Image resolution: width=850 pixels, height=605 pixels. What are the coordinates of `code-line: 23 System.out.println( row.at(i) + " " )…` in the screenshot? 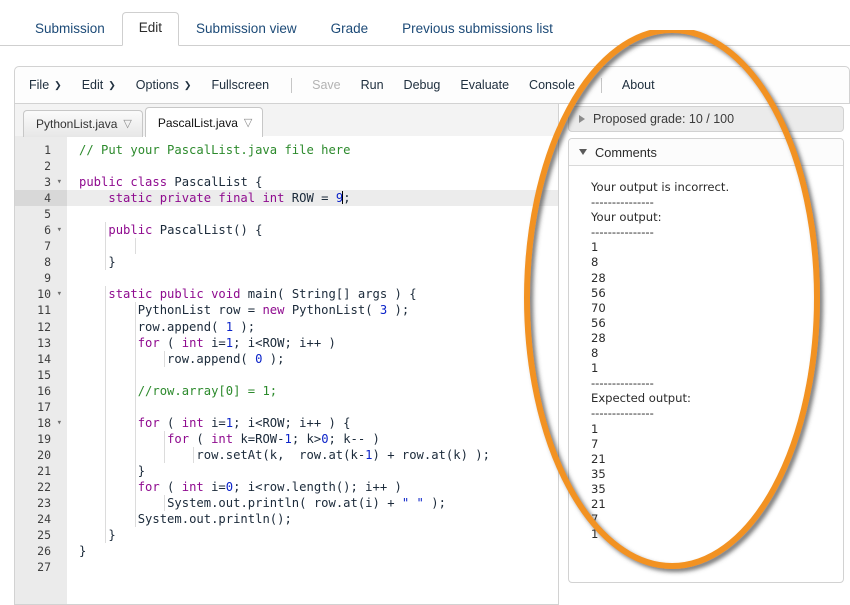 It's located at (286, 503).